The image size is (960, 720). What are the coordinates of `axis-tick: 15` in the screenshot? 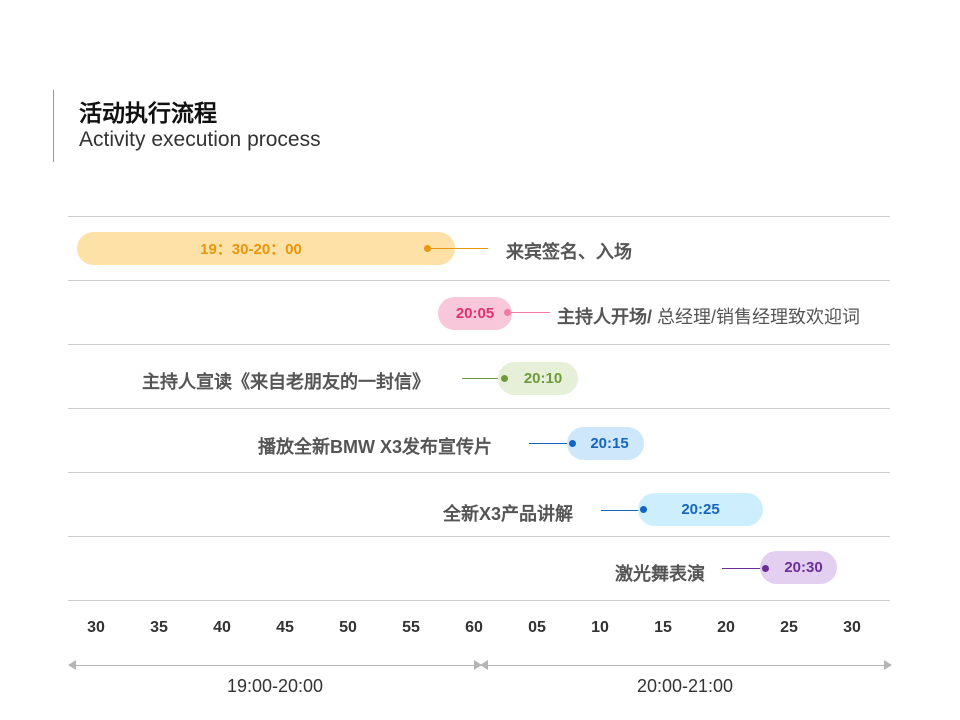 It's located at (663, 627).